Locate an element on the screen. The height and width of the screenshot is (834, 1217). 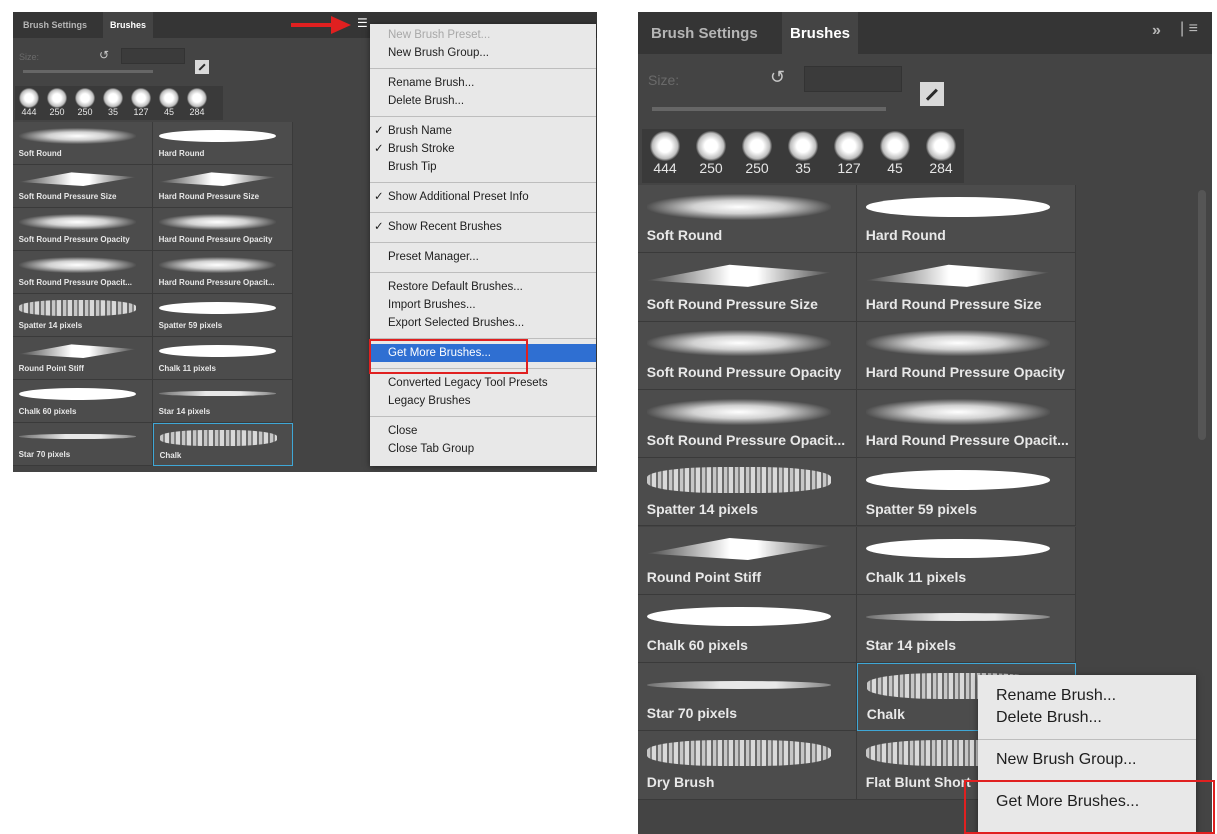
recent-brush-size: 250 is located at coordinates (85, 112).